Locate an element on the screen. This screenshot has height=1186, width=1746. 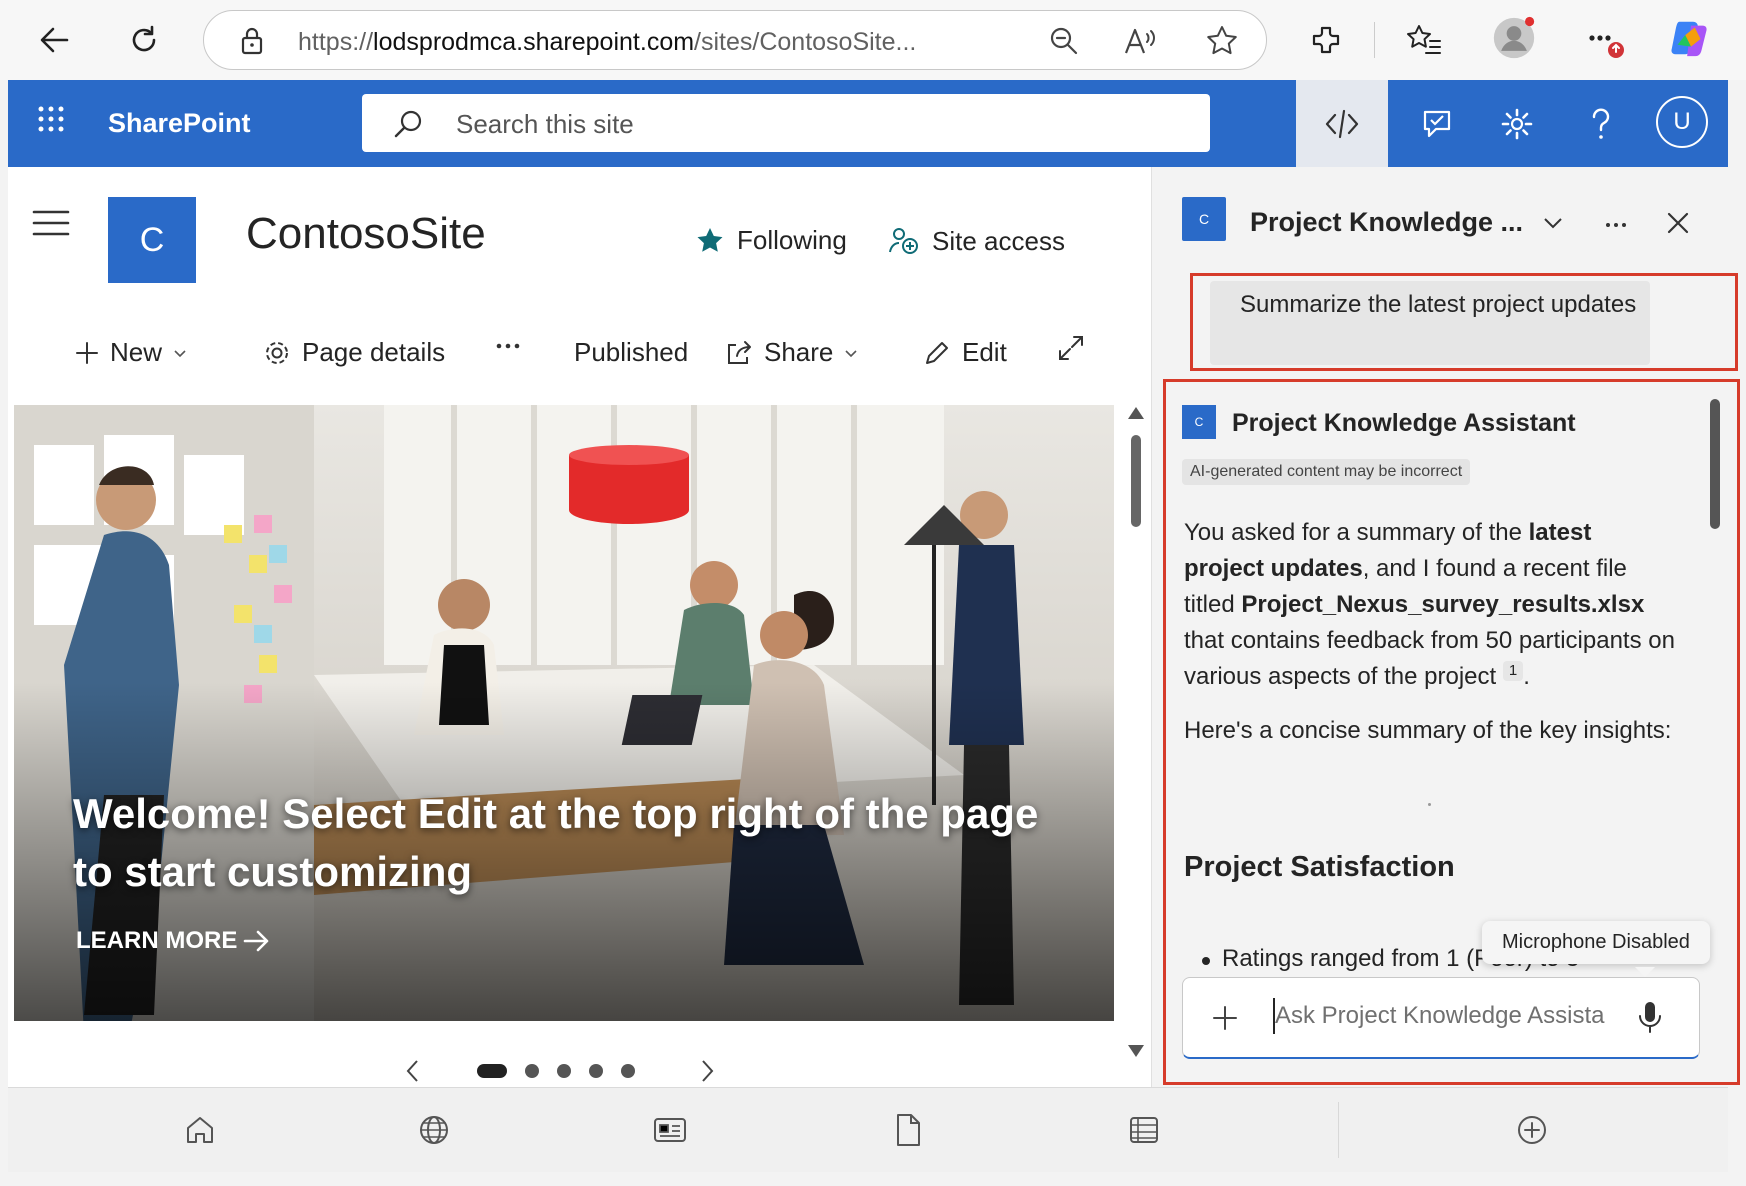
search-placeholder: Search this site is located at coordinates (545, 124).